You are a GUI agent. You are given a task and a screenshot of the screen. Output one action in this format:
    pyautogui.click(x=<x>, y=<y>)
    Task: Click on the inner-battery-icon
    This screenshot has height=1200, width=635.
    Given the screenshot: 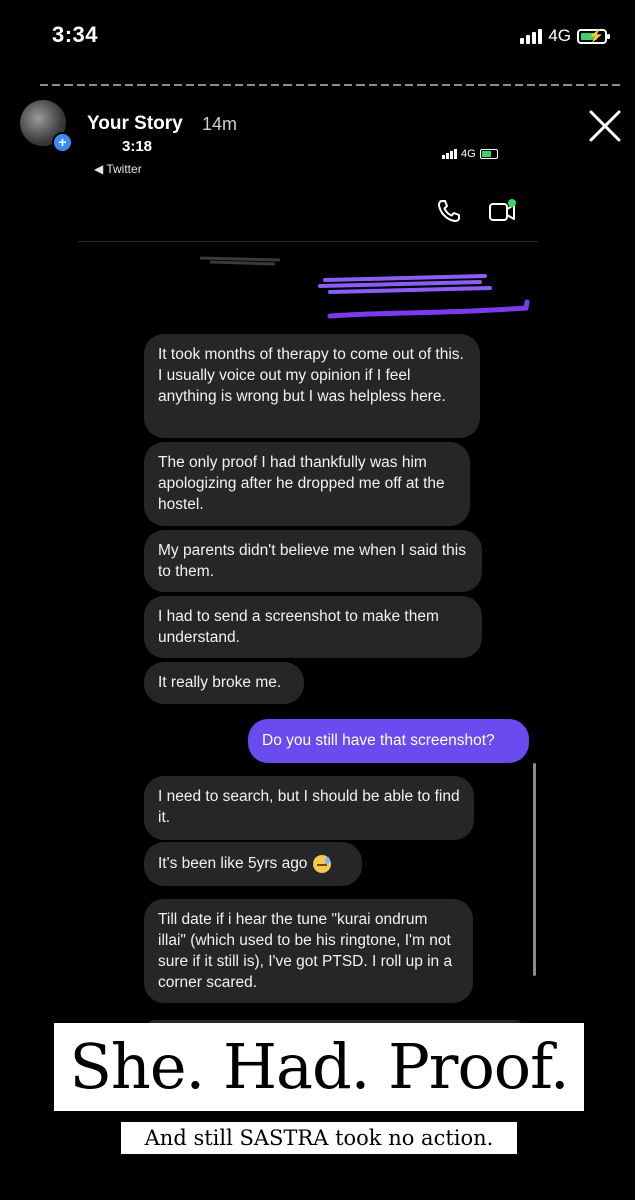 What is the action you would take?
    pyautogui.click(x=488, y=154)
    